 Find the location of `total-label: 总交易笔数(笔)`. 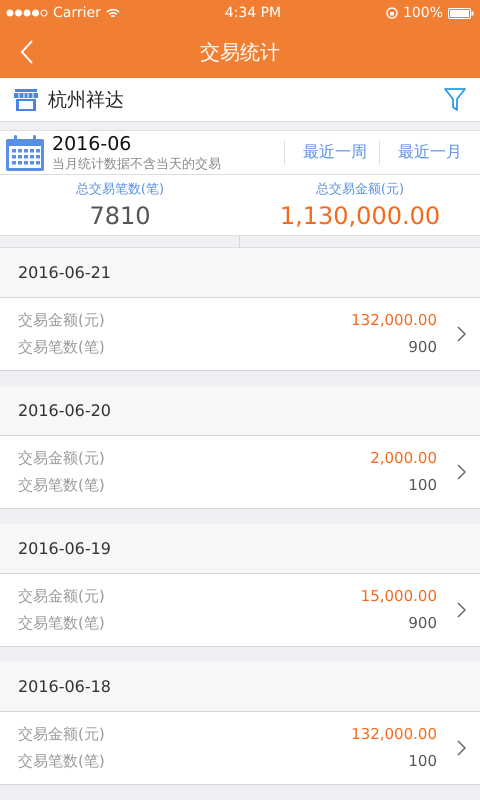

total-label: 总交易笔数(笔) is located at coordinates (120, 189).